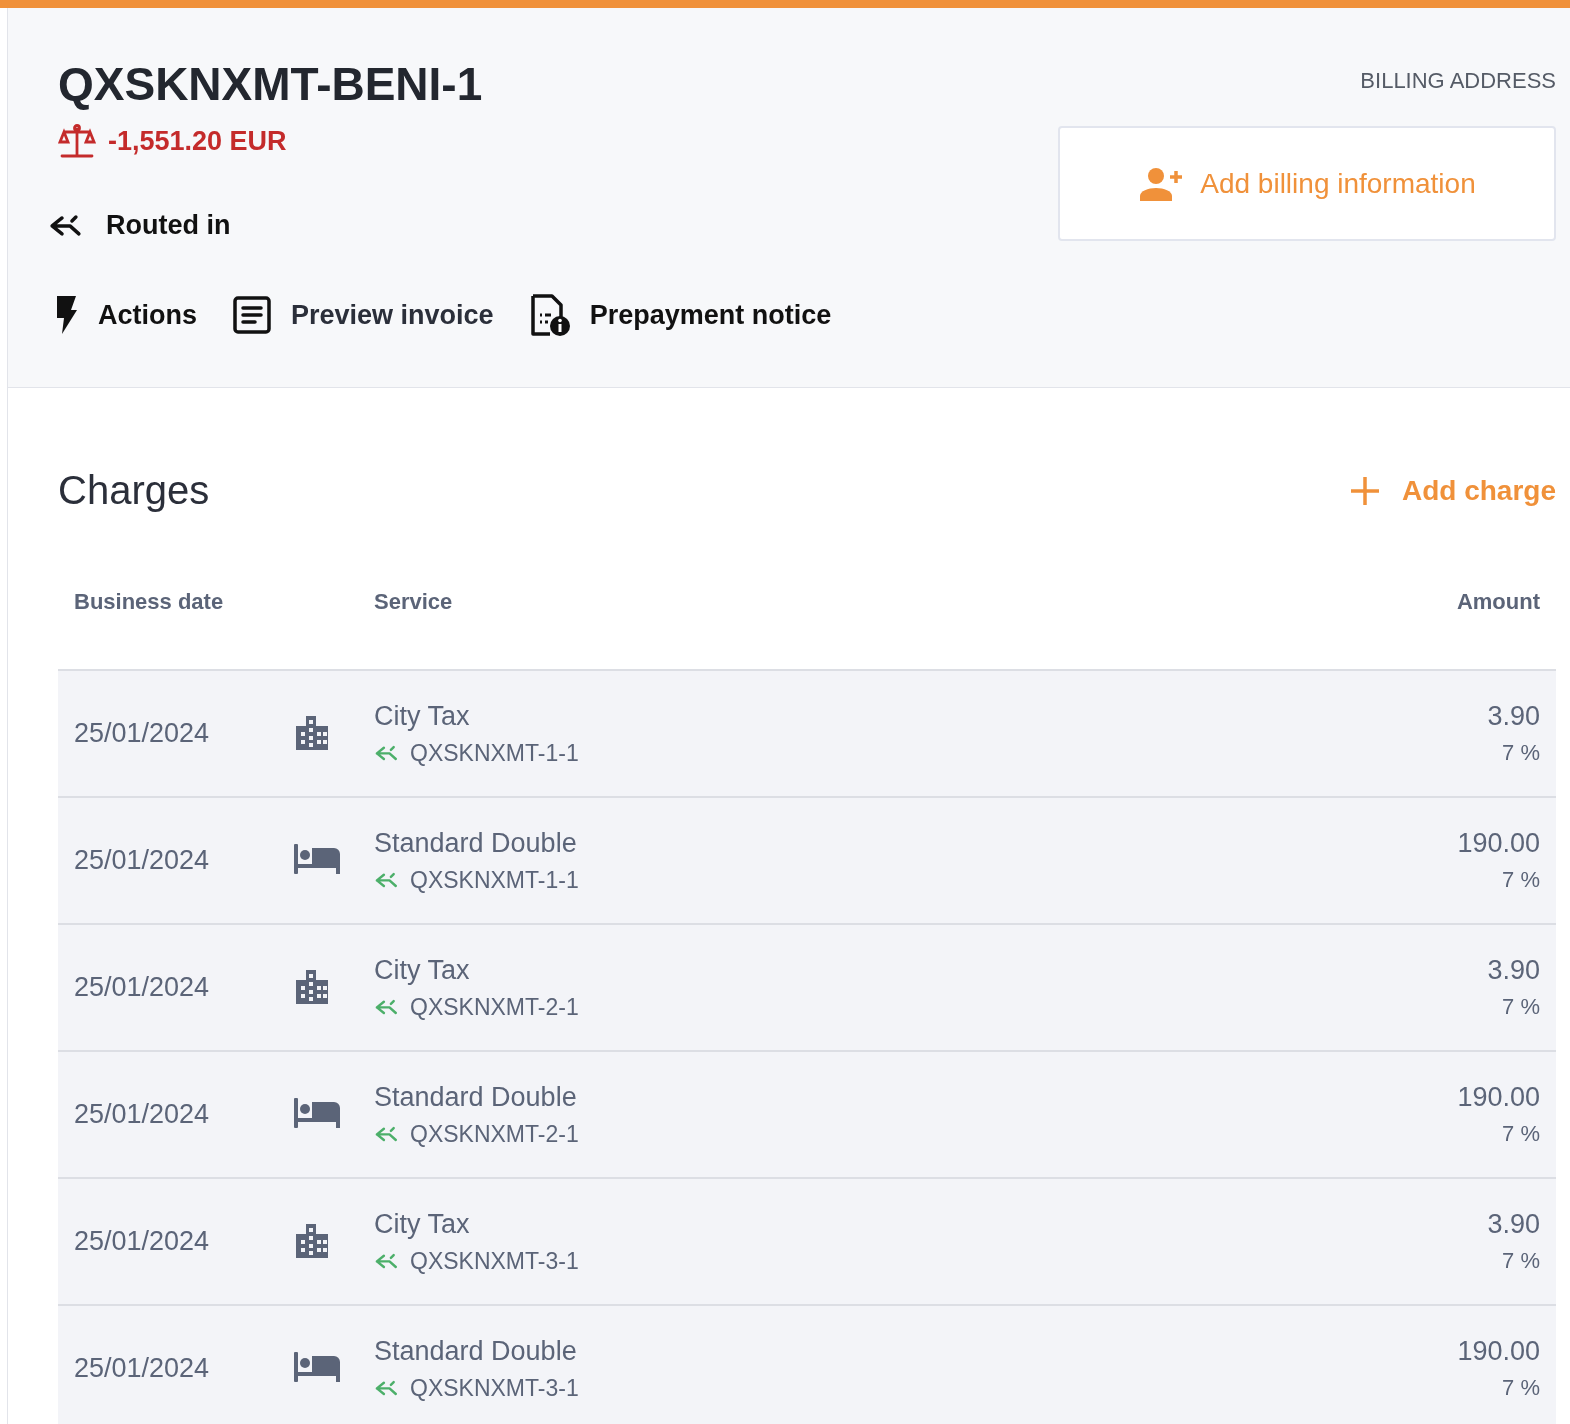 The width and height of the screenshot is (1570, 1424). I want to click on scales-icon, so click(77, 141).